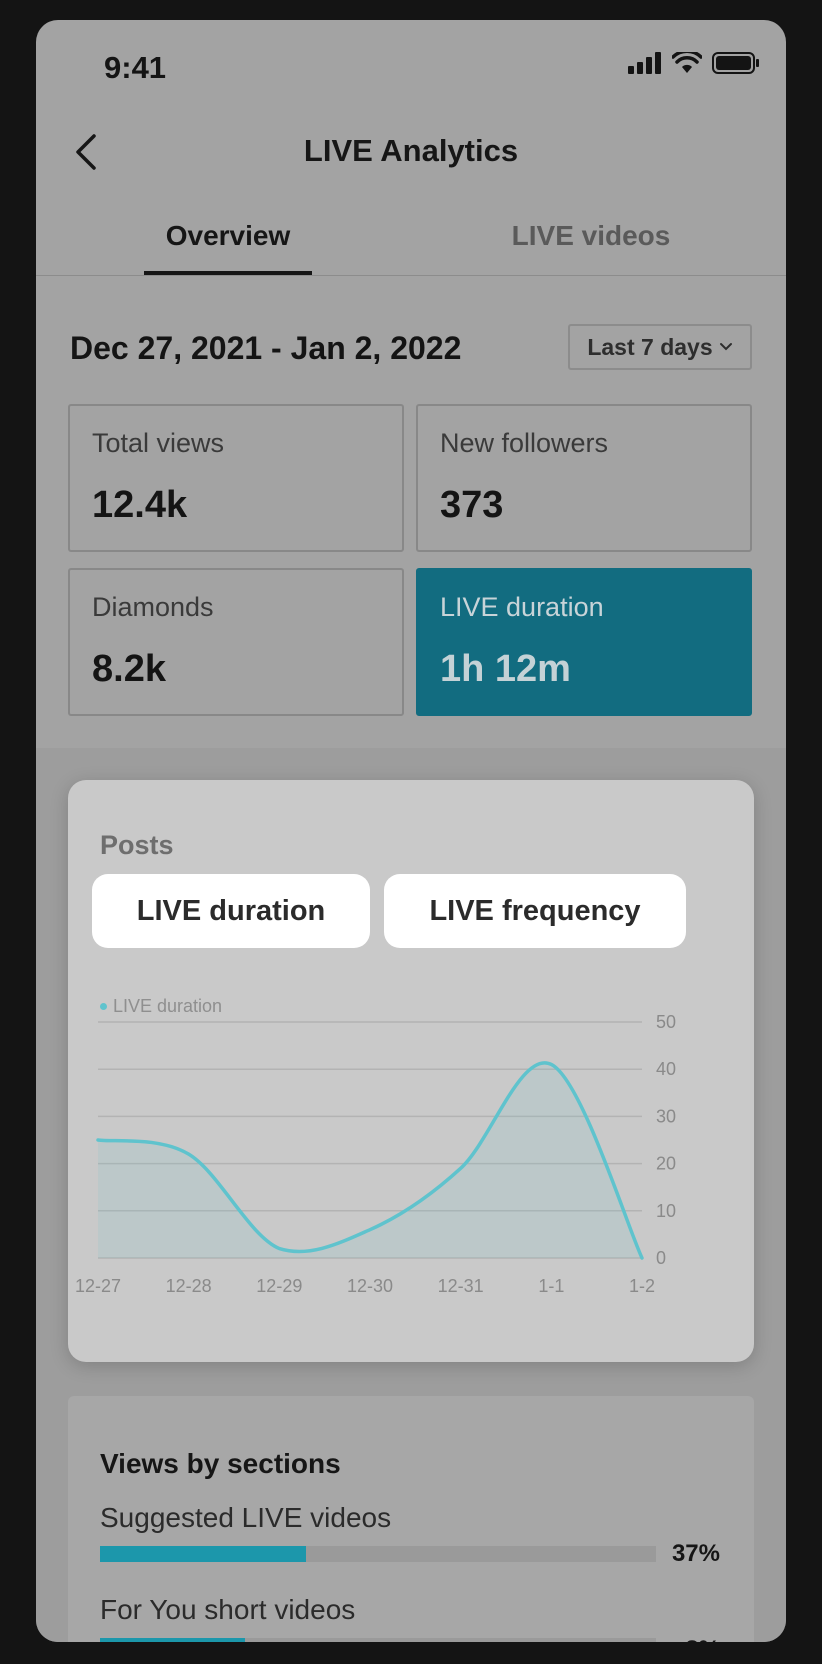 This screenshot has width=822, height=1664. I want to click on x-tick-label: 12-28, so click(189, 1286).